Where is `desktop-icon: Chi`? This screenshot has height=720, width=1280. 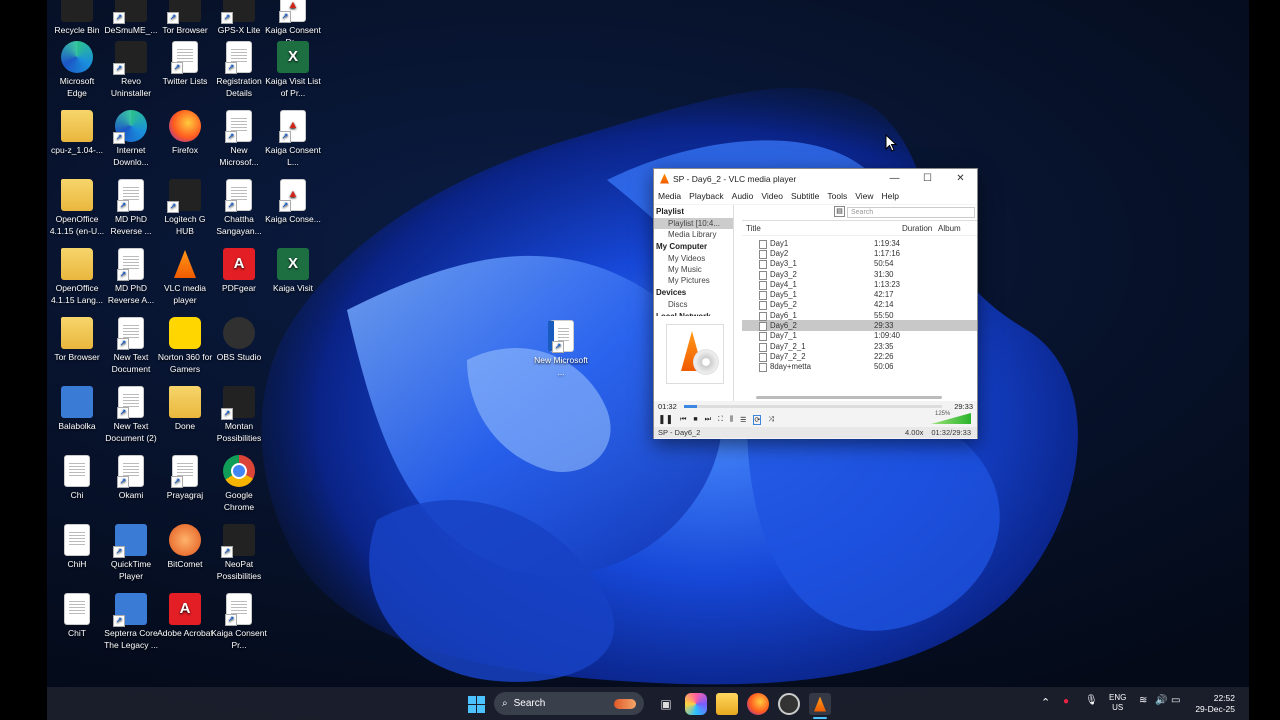
desktop-icon: Chi is located at coordinates (77, 478).